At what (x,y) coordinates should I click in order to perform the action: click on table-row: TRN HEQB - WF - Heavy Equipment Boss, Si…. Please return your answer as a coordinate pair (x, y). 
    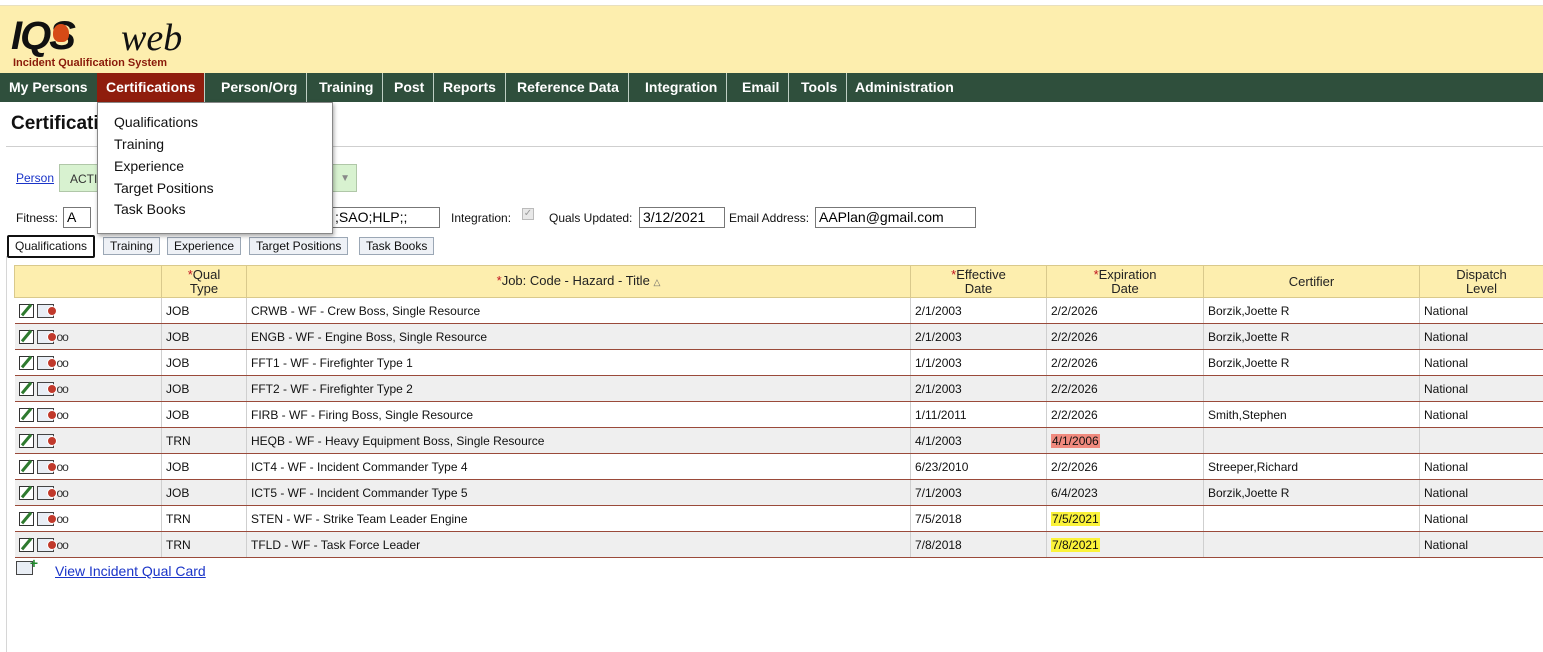
    Looking at the image, I should click on (778, 440).